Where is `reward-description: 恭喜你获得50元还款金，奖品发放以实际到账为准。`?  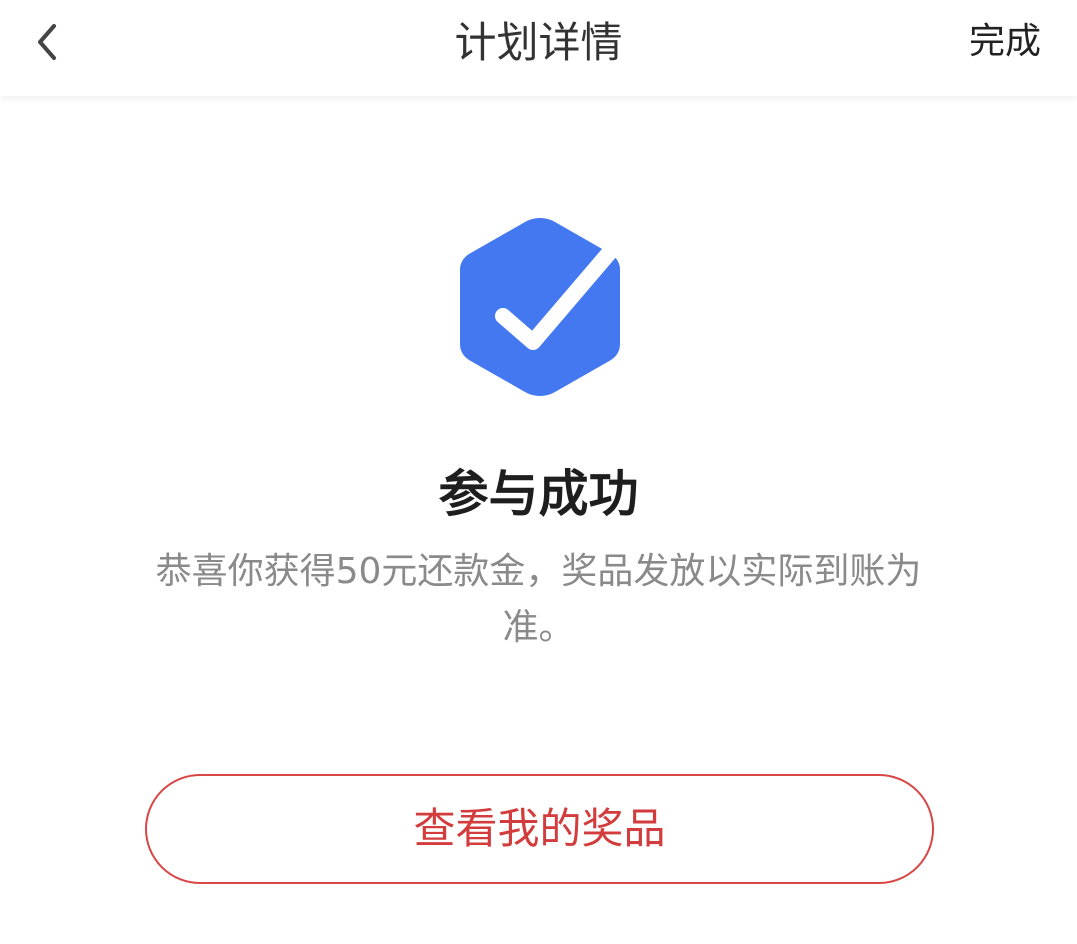 reward-description: 恭喜你获得50元还款金，奖品发放以实际到账为准。 is located at coordinates (538, 599).